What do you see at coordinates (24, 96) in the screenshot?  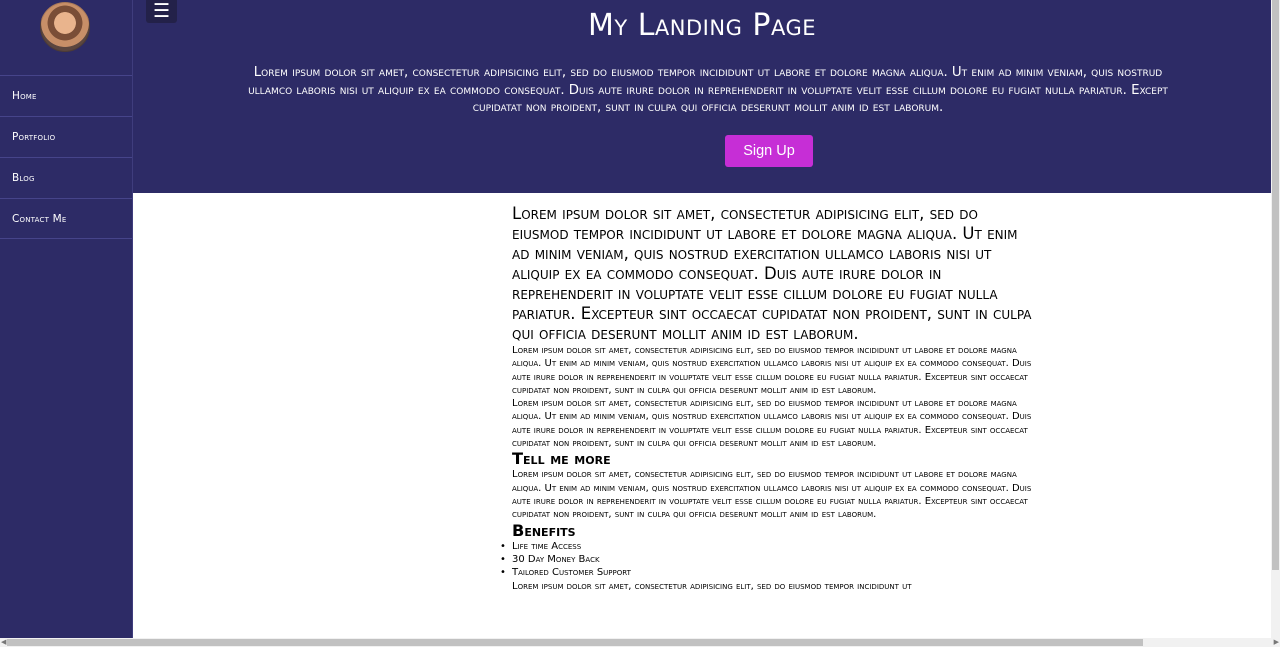 I see `sidebar-item-label: Home` at bounding box center [24, 96].